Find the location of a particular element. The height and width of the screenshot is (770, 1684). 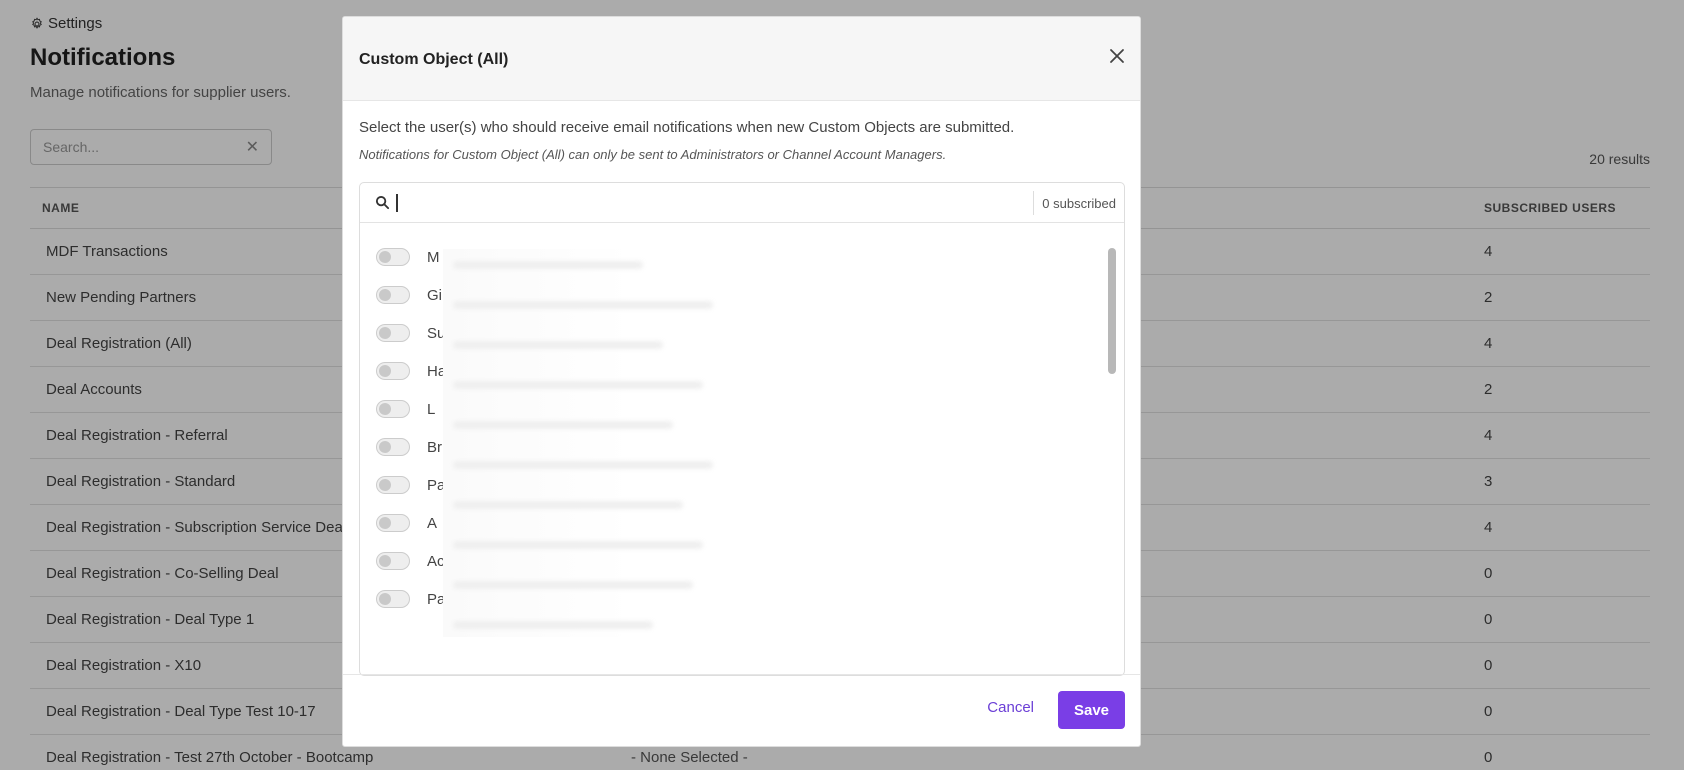

user-row: Gi is located at coordinates (409, 295).